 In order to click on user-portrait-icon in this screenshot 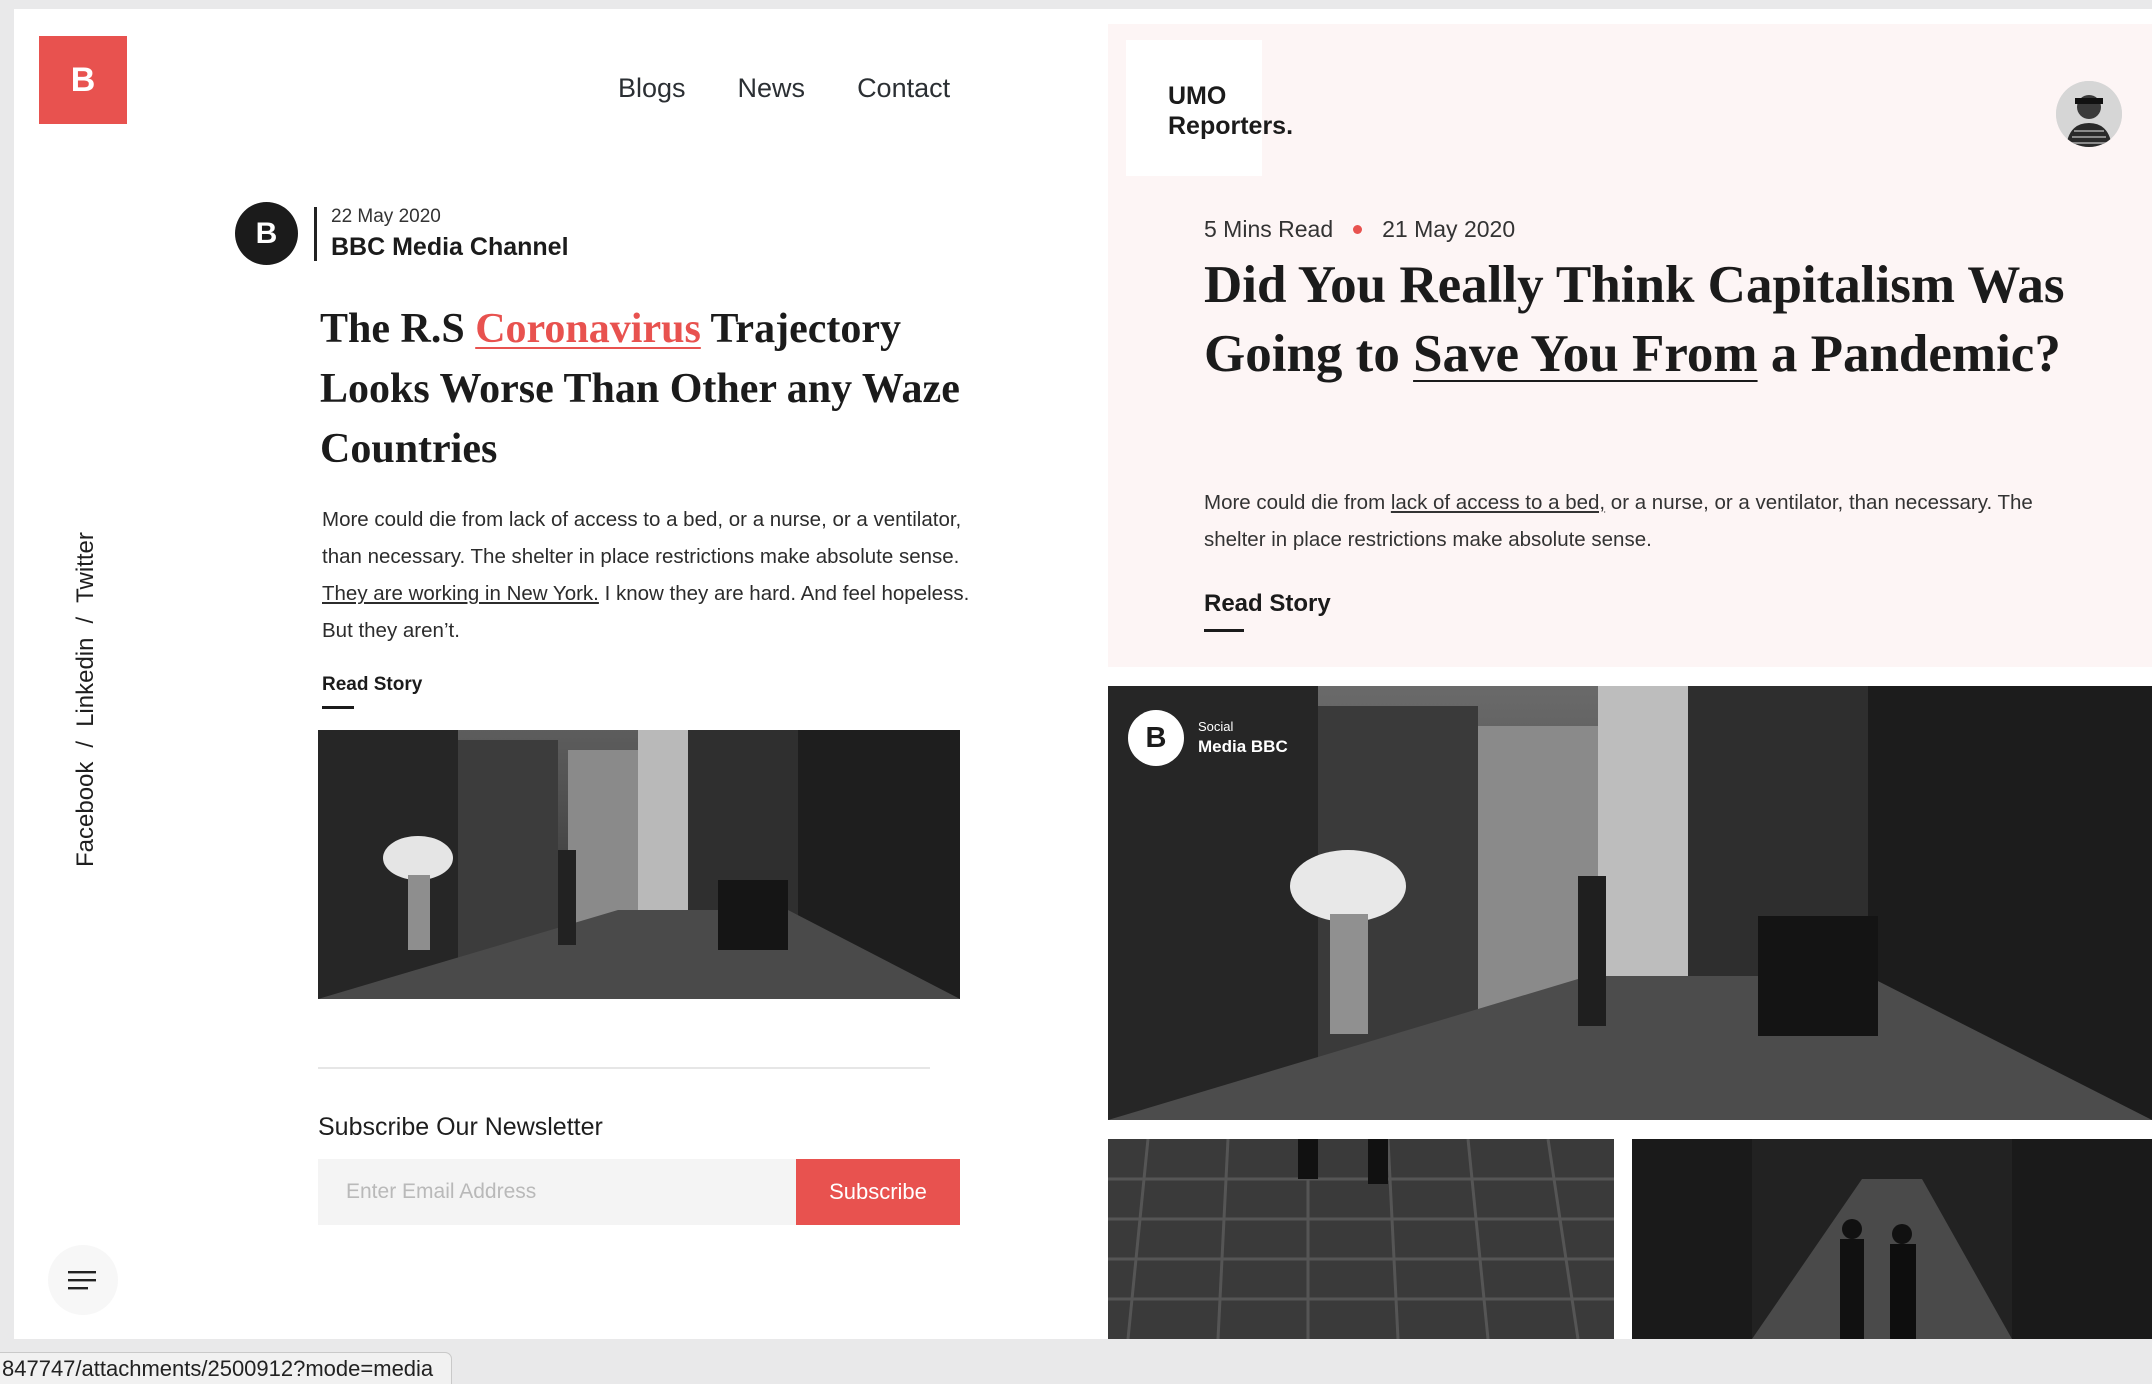, I will do `click(2089, 114)`.